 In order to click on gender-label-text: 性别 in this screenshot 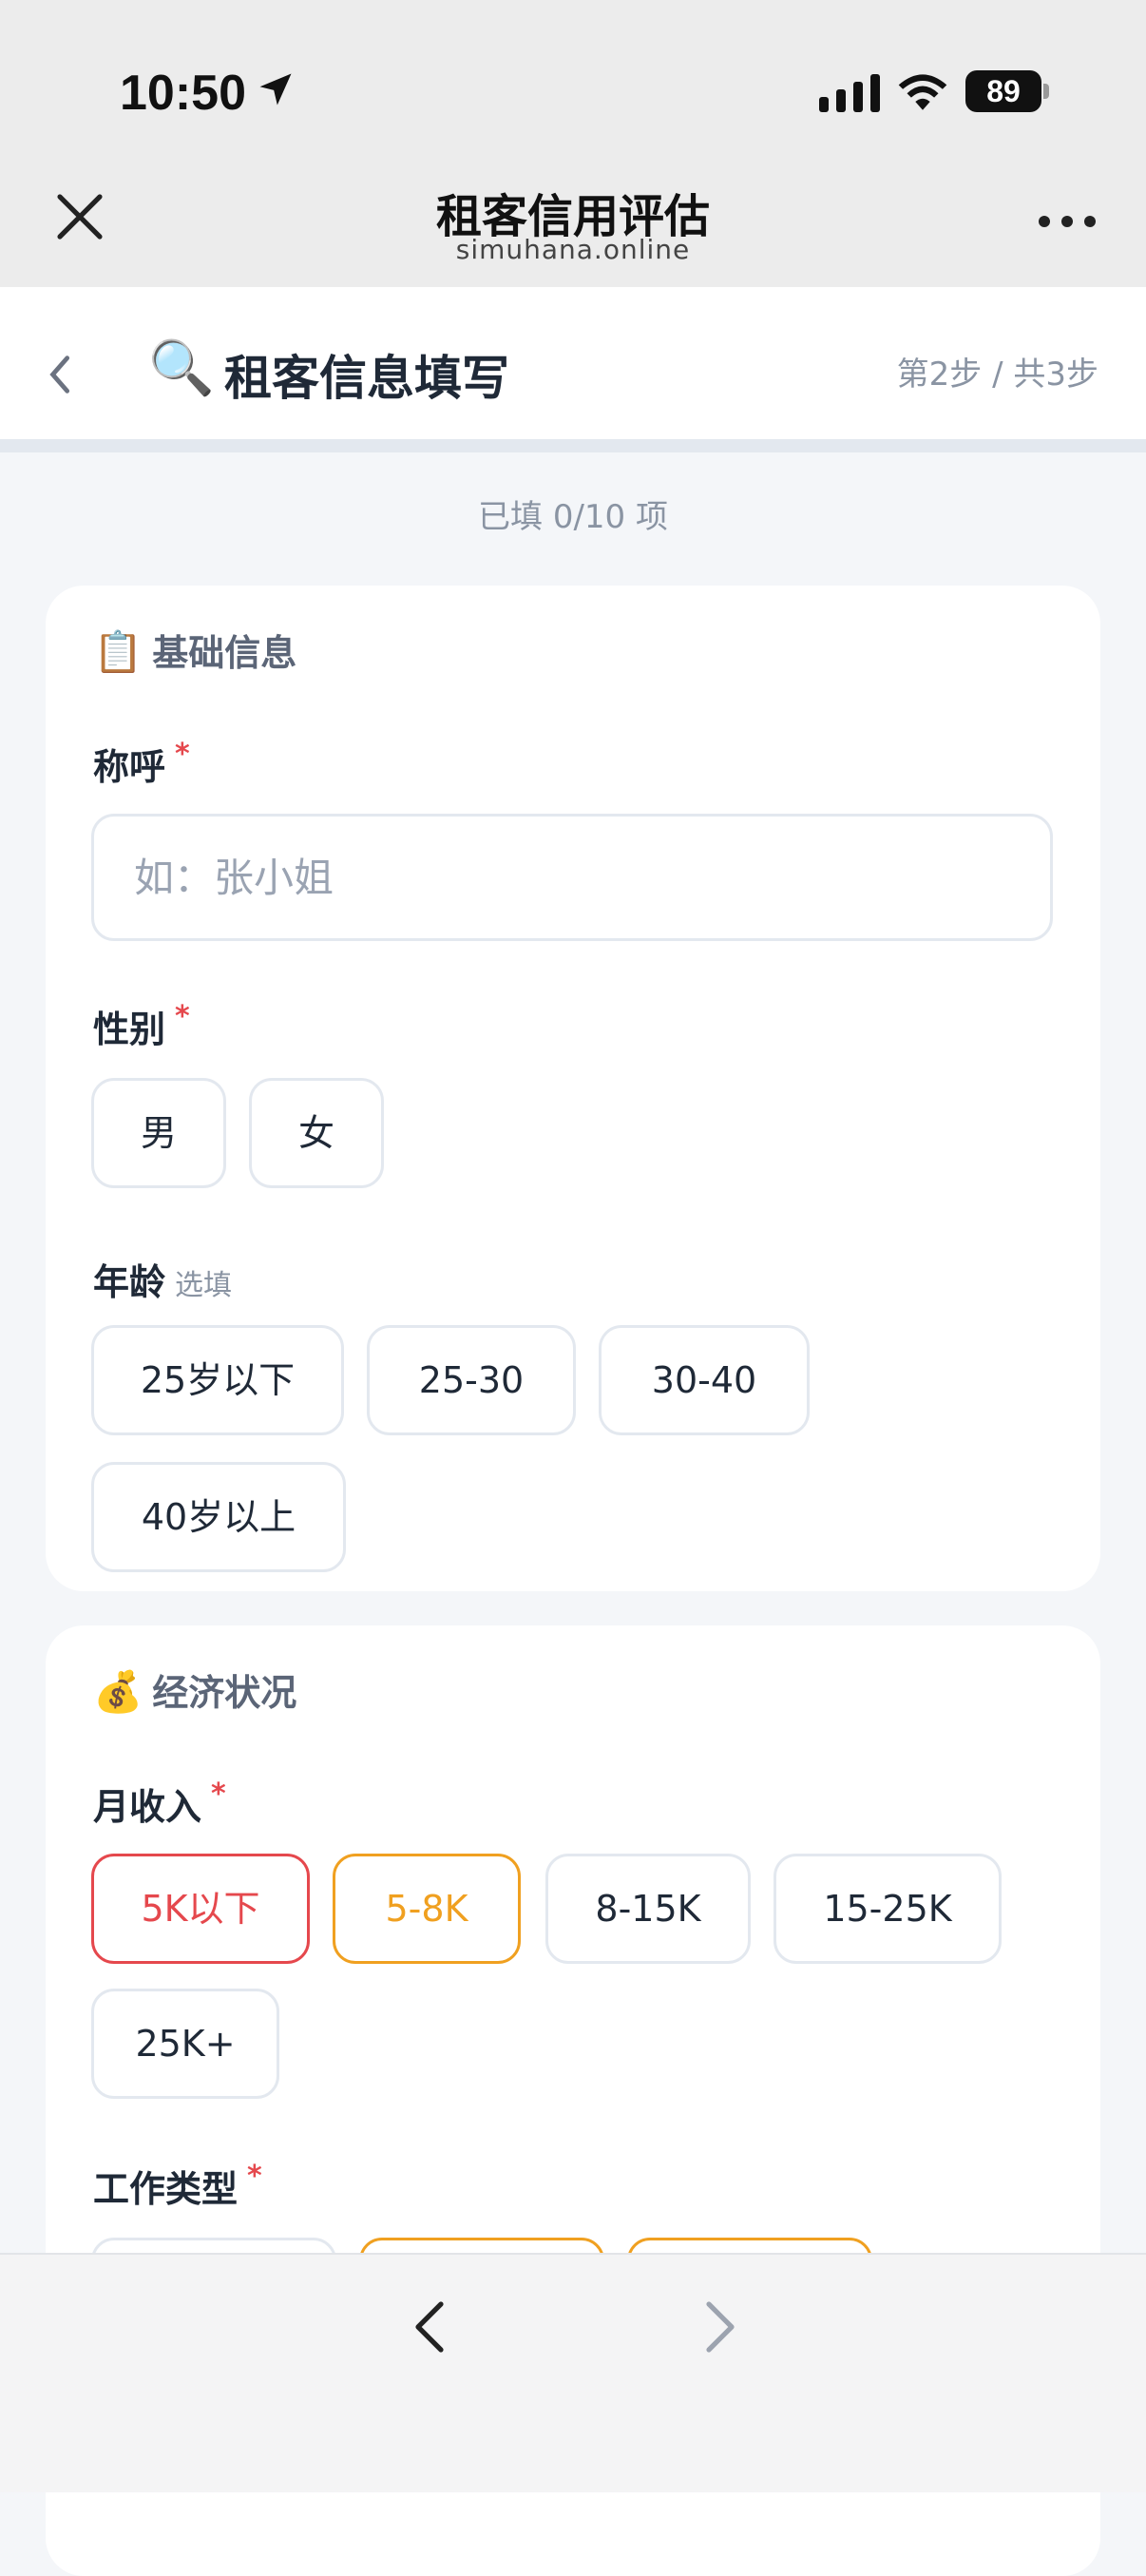, I will do `click(129, 1029)`.